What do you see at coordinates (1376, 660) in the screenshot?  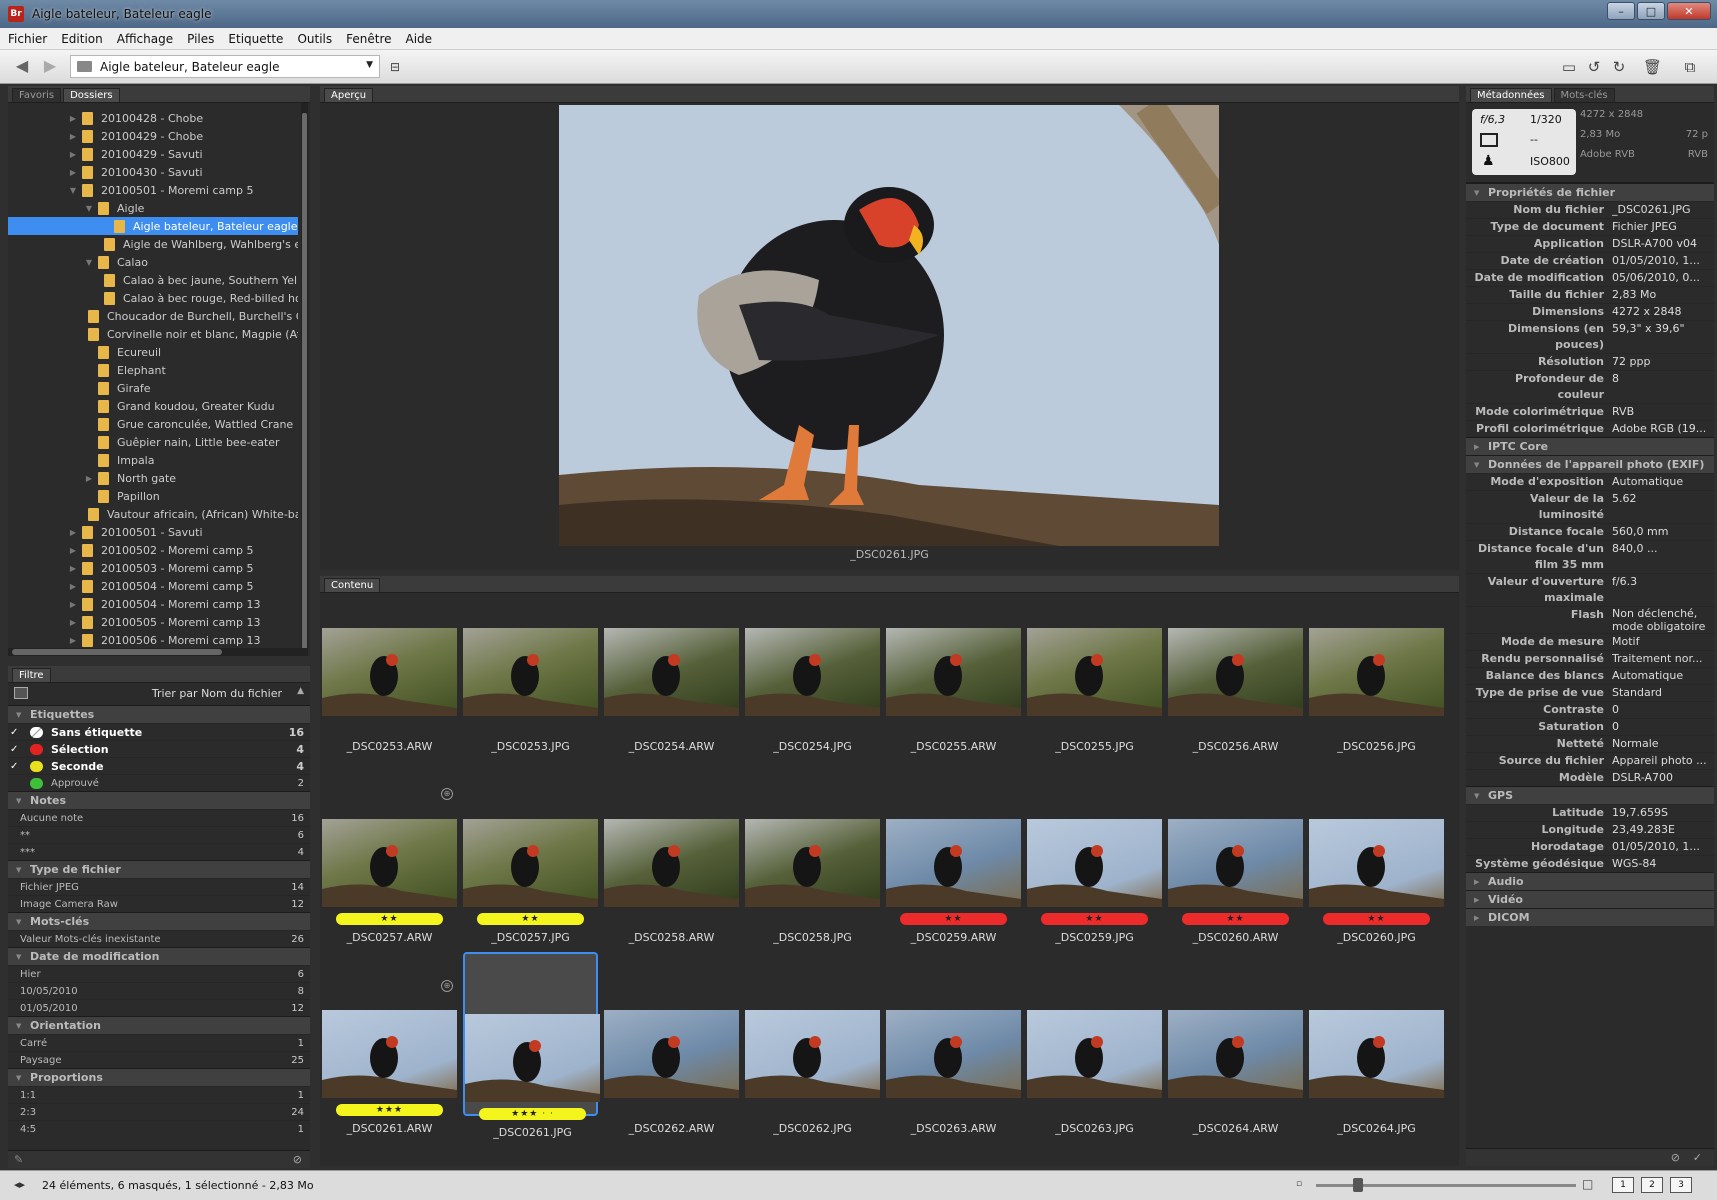 I see `thumbnail-item: _DSC0256.JPG` at bounding box center [1376, 660].